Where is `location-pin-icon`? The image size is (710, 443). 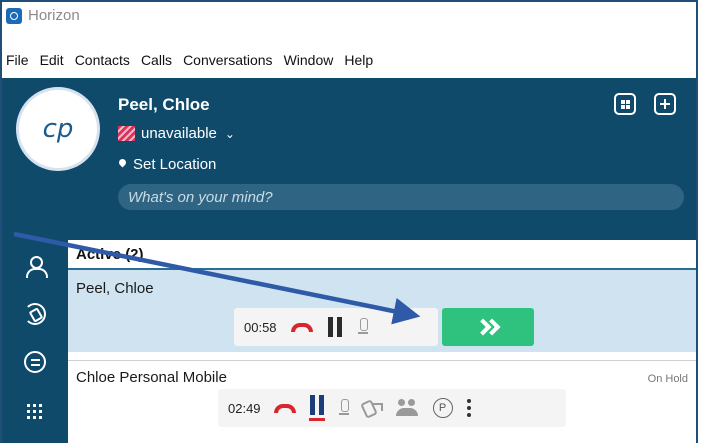
location-pin-icon is located at coordinates (122, 165).